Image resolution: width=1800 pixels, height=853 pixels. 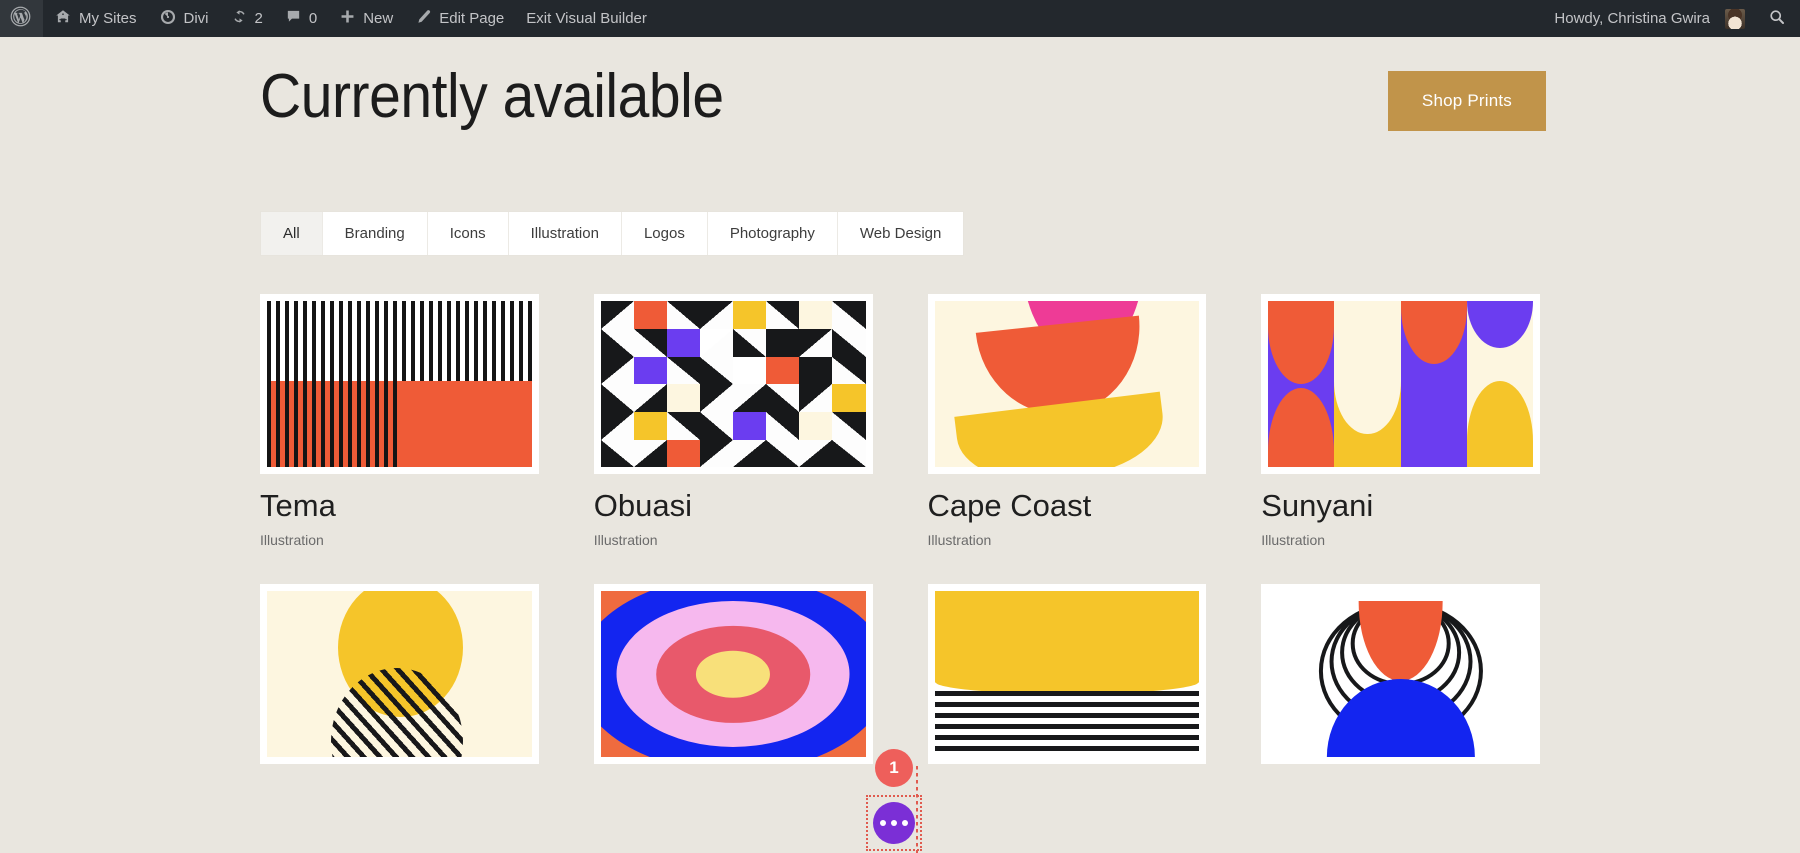 What do you see at coordinates (1067, 506) in the screenshot?
I see `portfolio-title: Cape Coast` at bounding box center [1067, 506].